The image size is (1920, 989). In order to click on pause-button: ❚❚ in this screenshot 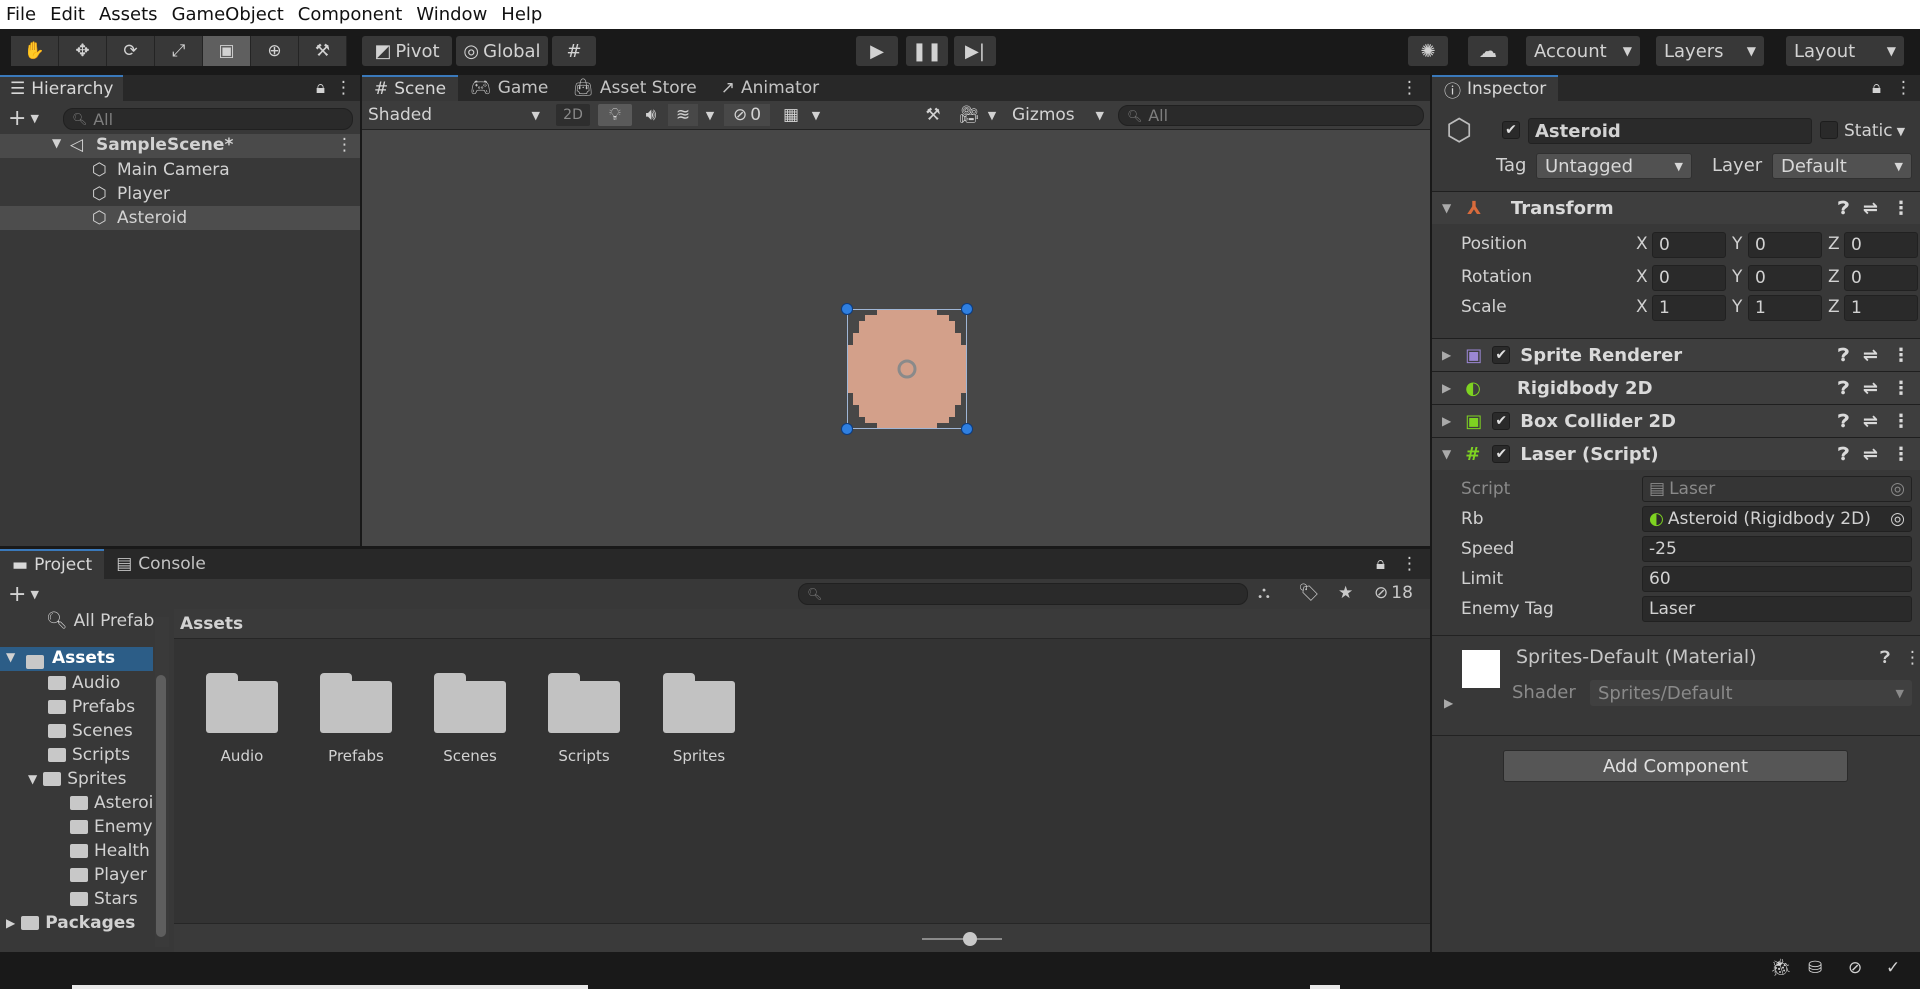, I will do `click(927, 51)`.